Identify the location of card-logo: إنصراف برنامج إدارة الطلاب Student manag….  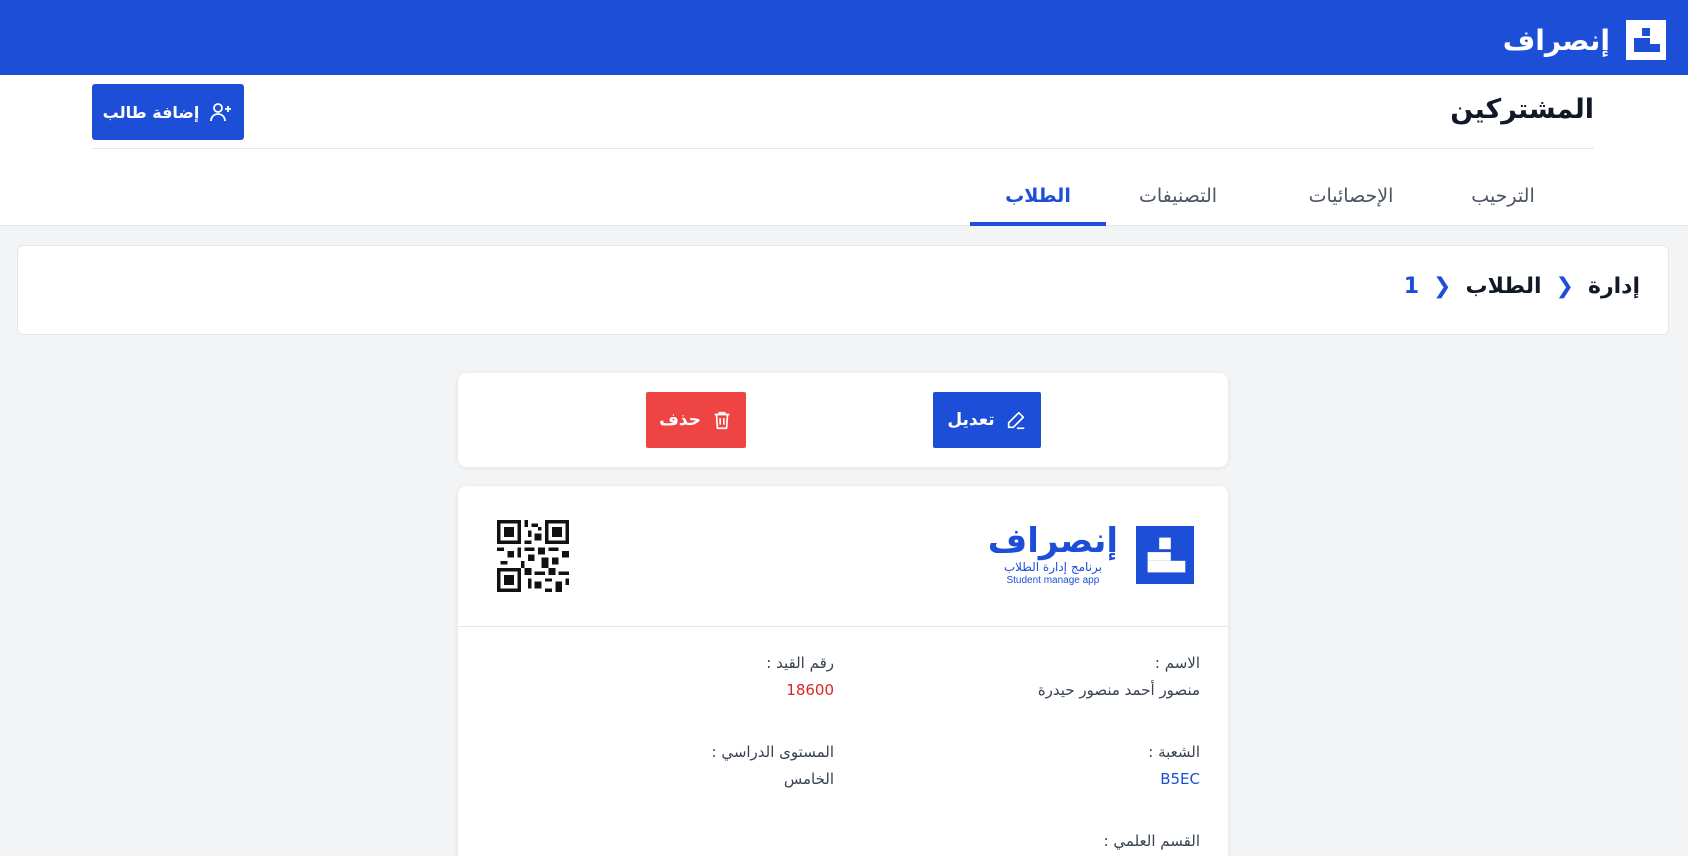
(1091, 554).